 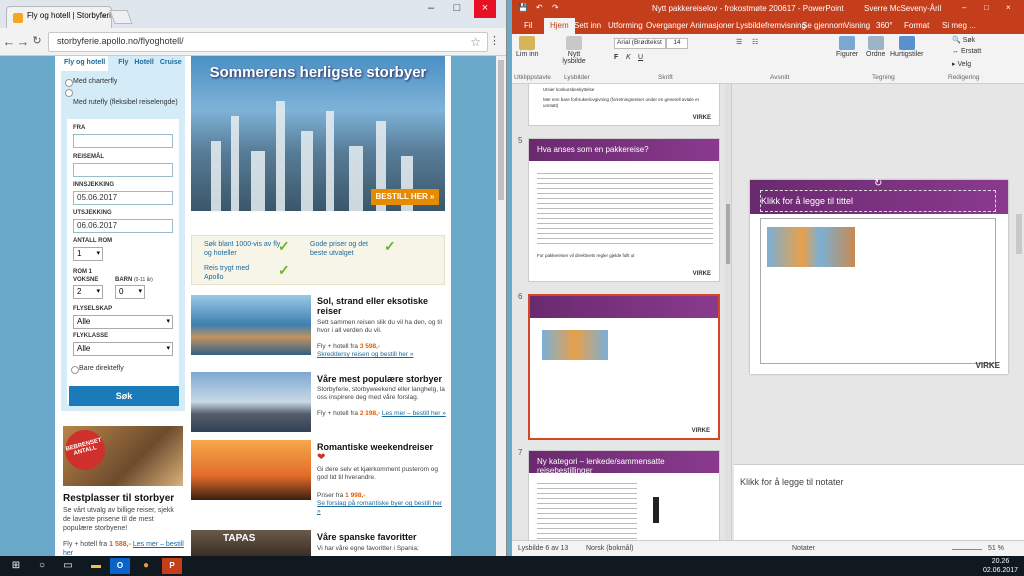 What do you see at coordinates (268, 42) in the screenshot?
I see `url-input: storbyferie.apollo.no/flyoghotell/ ☆` at bounding box center [268, 42].